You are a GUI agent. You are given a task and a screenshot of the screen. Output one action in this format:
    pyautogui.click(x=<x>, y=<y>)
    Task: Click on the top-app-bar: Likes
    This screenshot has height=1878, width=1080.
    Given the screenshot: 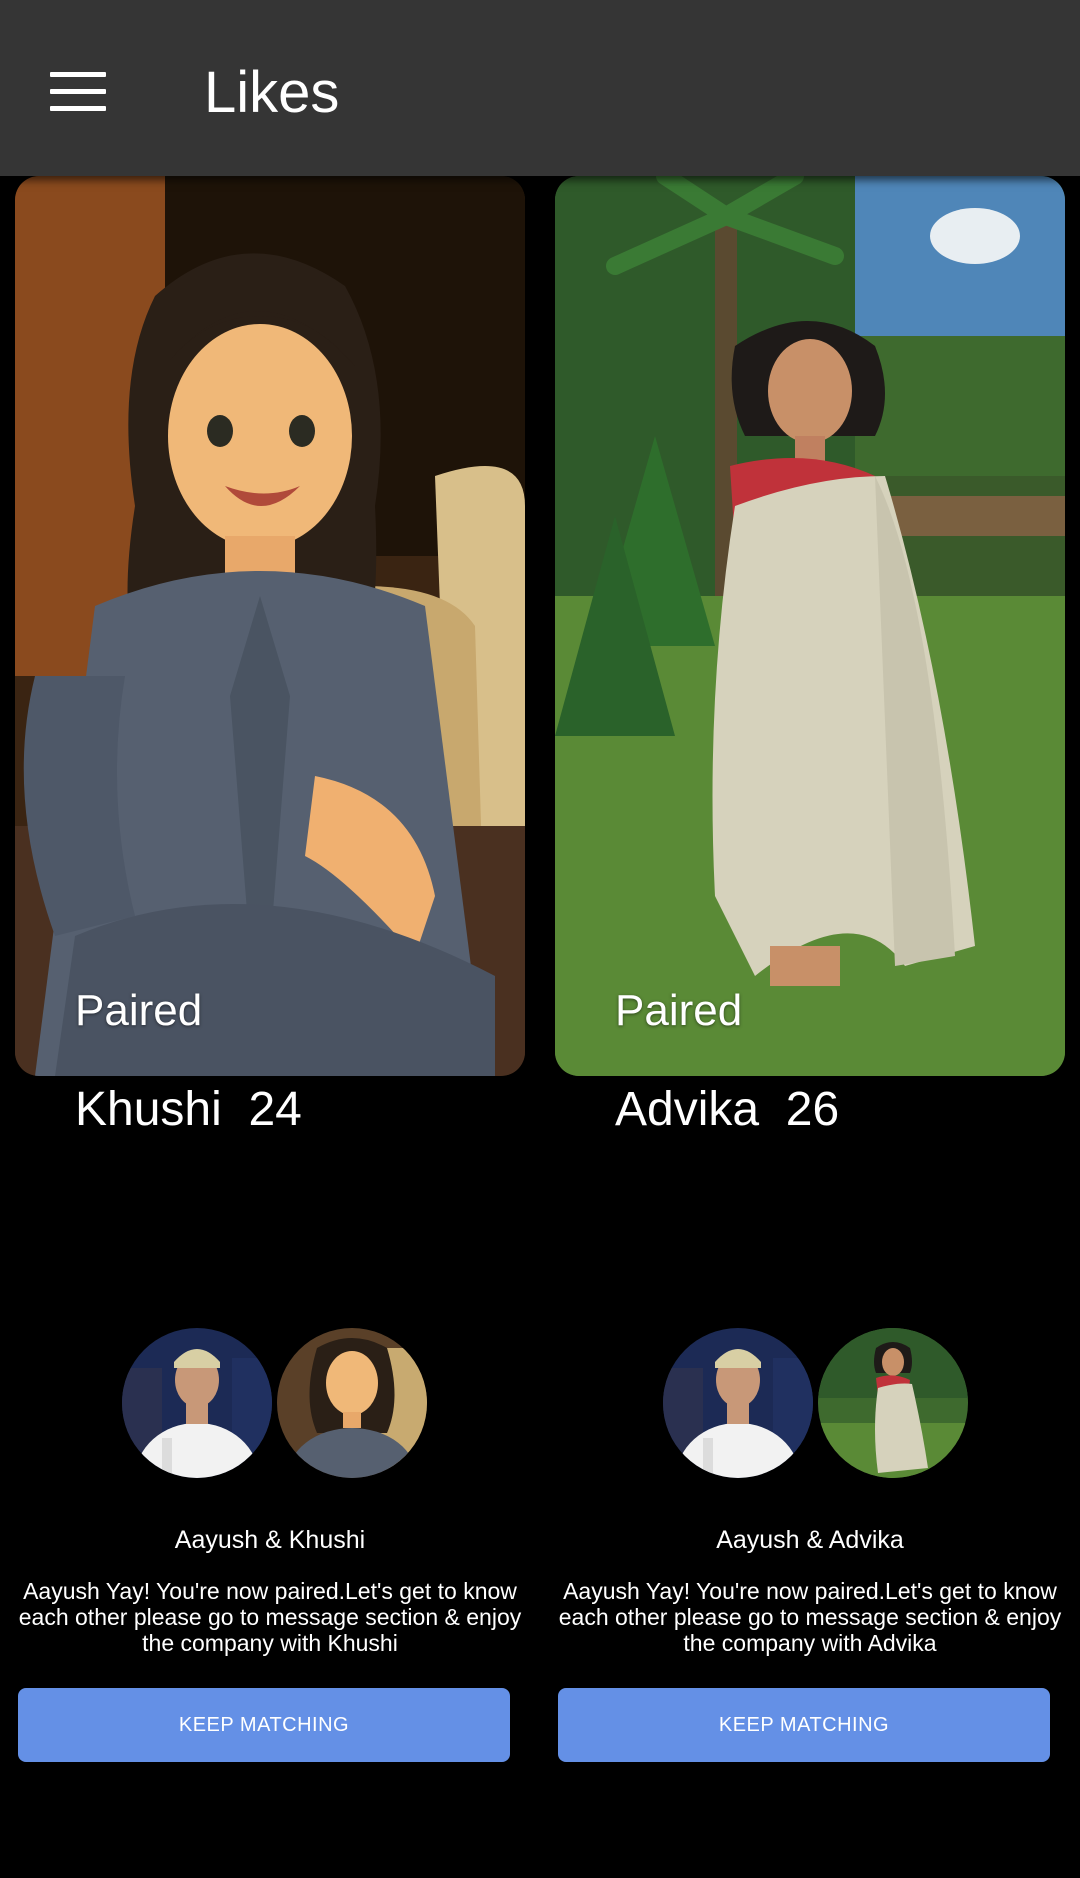 What is the action you would take?
    pyautogui.click(x=540, y=88)
    